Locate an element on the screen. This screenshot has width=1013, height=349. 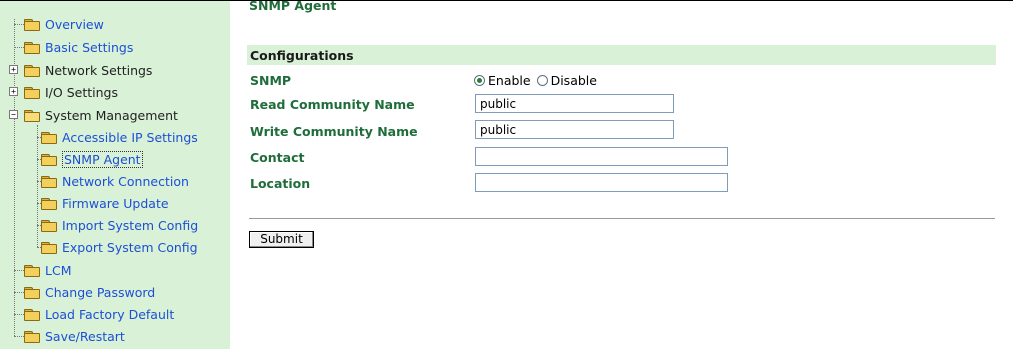
sidebar-item-label: I/O Settings is located at coordinates (81, 92).